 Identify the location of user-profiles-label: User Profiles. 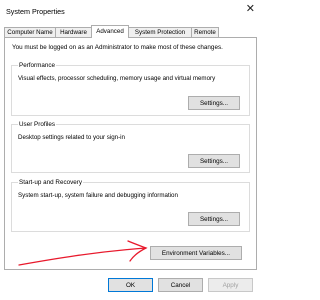
(37, 124).